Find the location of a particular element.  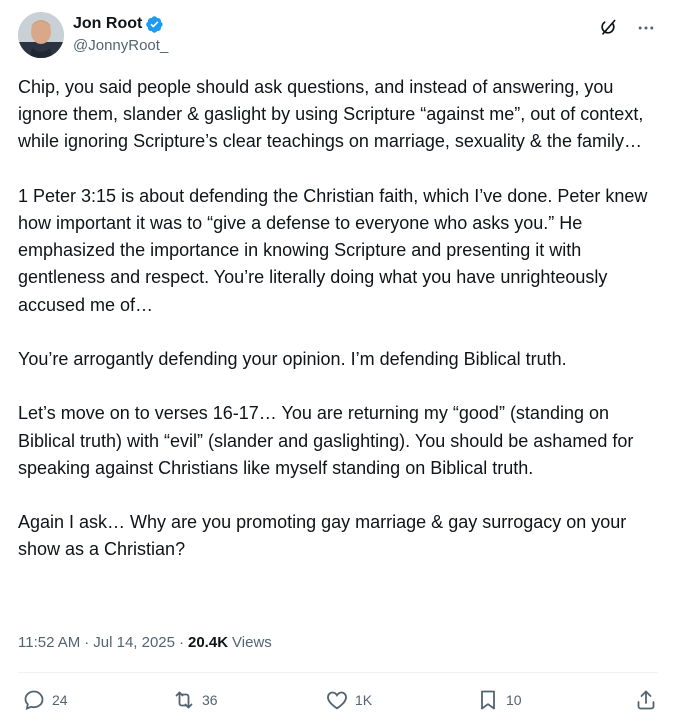

views-label: Views is located at coordinates (252, 642).